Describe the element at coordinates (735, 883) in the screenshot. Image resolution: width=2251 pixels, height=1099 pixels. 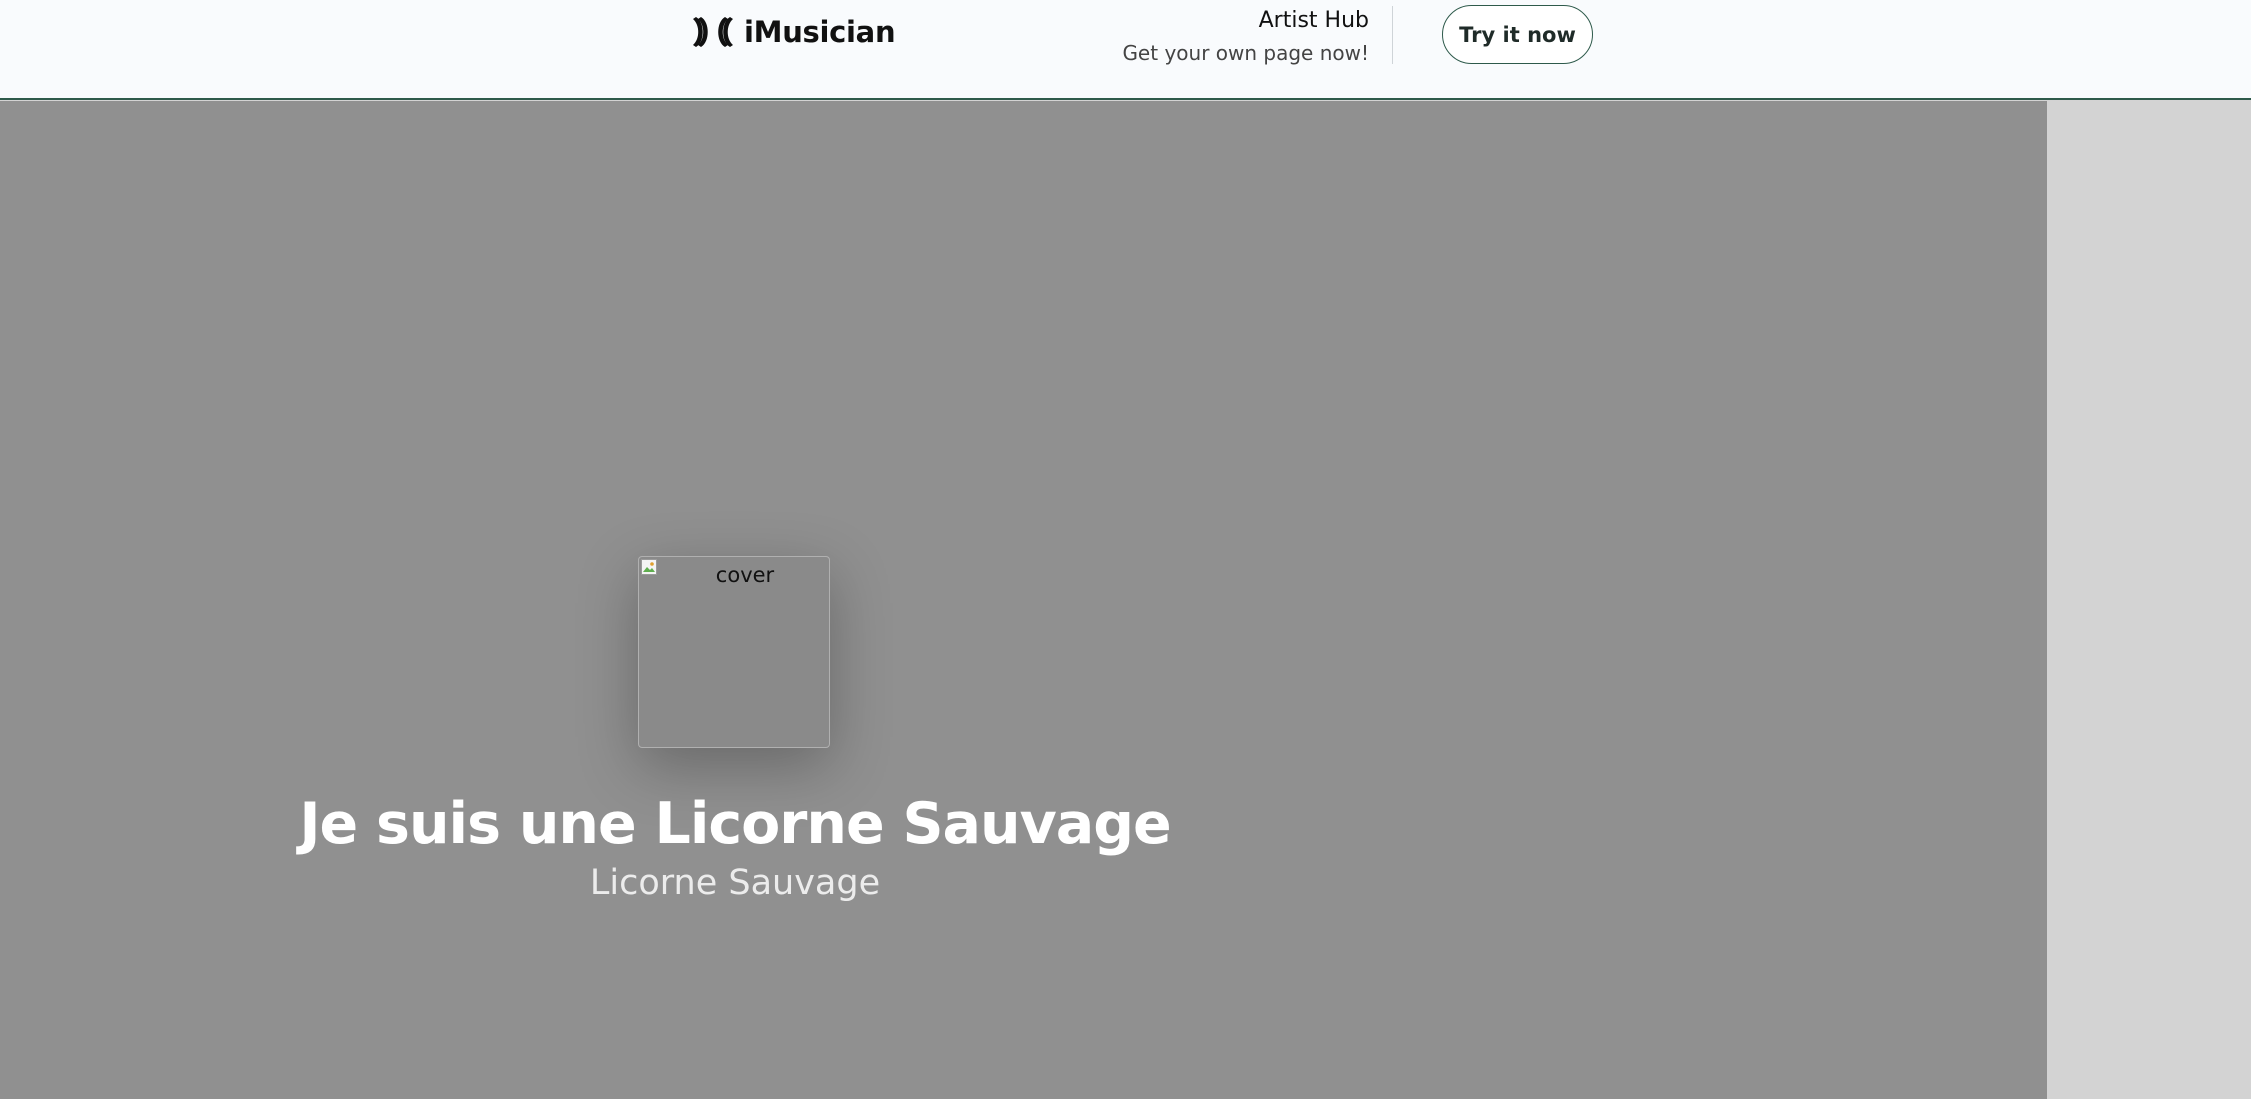
I see `artist-name: Licorne Sauvage` at that location.